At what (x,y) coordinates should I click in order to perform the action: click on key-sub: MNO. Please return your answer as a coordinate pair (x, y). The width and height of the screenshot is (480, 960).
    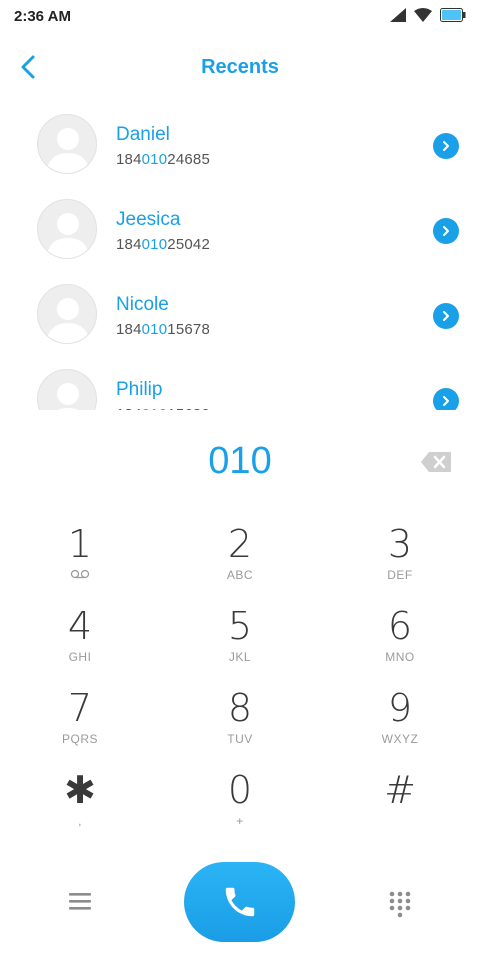
    Looking at the image, I should click on (400, 657).